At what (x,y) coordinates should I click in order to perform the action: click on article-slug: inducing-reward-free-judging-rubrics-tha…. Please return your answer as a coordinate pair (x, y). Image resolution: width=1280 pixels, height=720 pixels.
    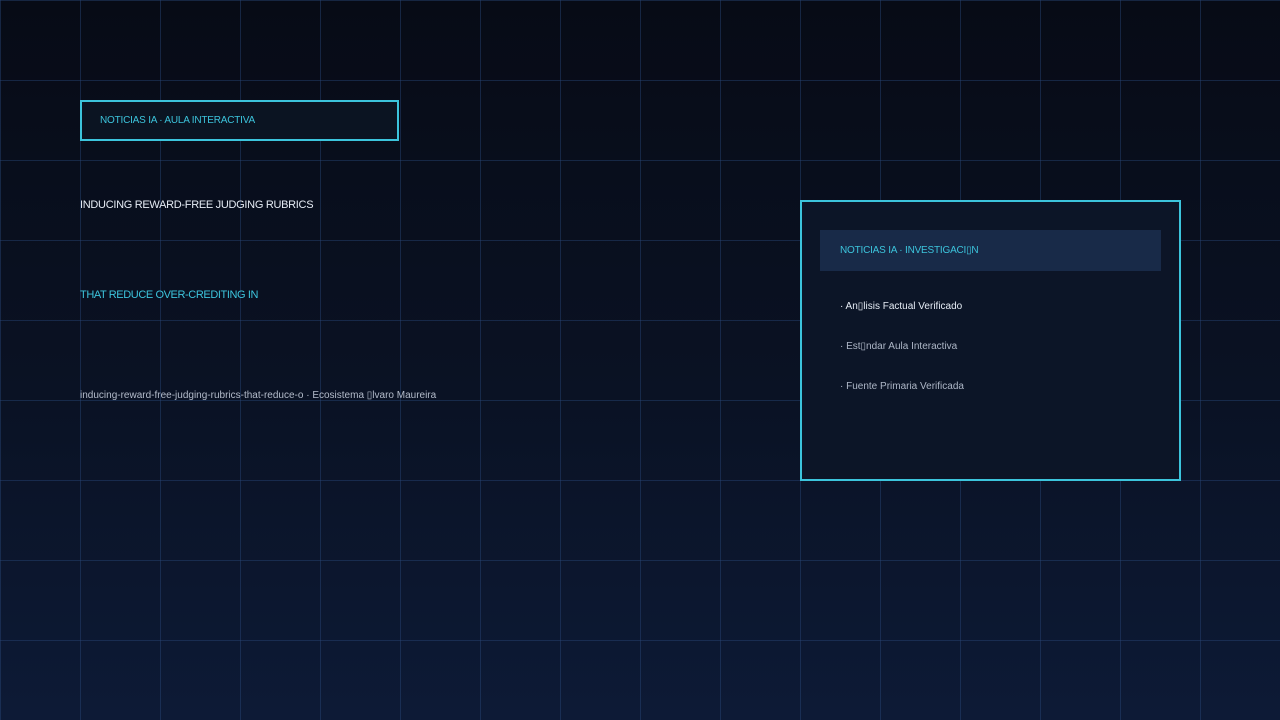
    Looking at the image, I should click on (258, 395).